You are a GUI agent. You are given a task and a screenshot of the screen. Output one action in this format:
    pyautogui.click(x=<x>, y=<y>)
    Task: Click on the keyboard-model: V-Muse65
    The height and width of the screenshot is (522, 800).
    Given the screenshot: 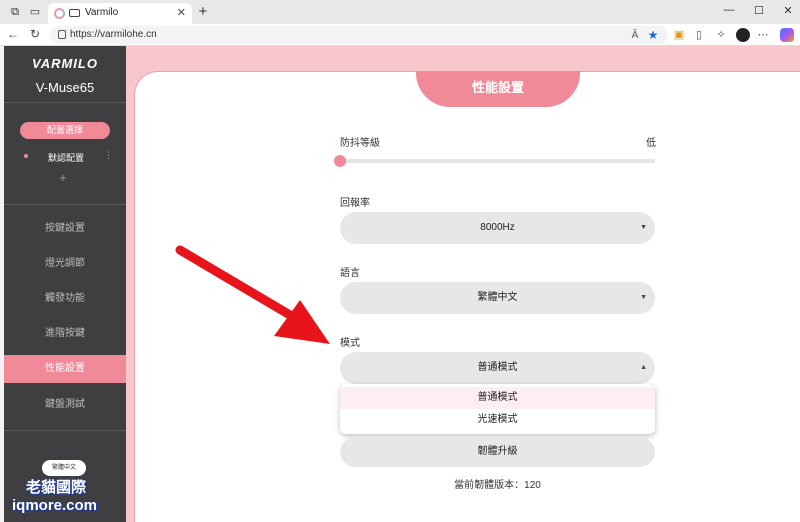 What is the action you would take?
    pyautogui.click(x=65, y=87)
    